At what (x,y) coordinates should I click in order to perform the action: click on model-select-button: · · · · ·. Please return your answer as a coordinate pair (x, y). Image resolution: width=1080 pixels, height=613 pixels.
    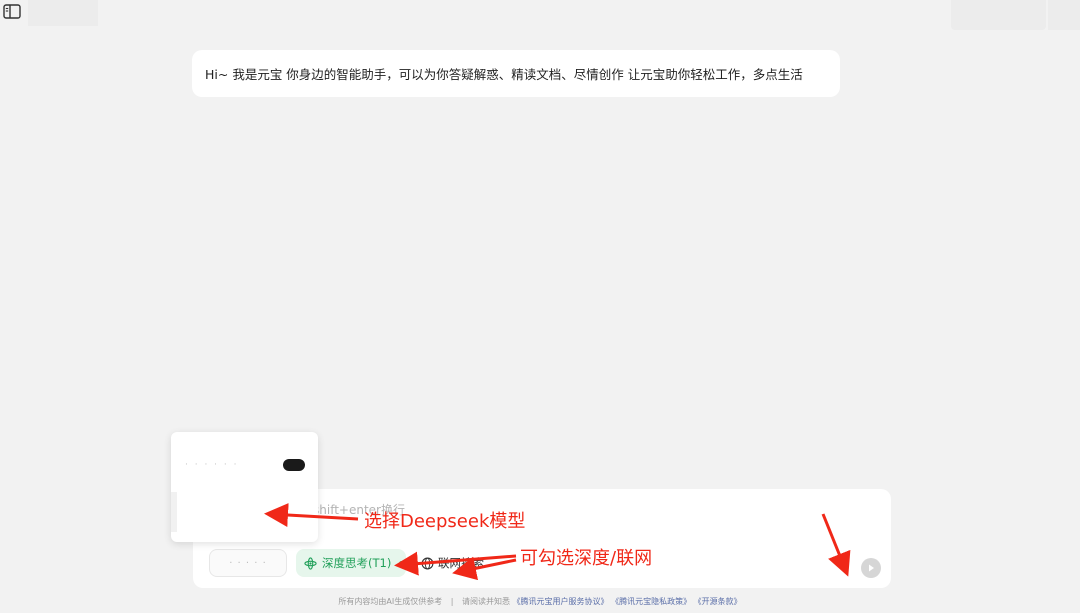
    Looking at the image, I should click on (248, 563).